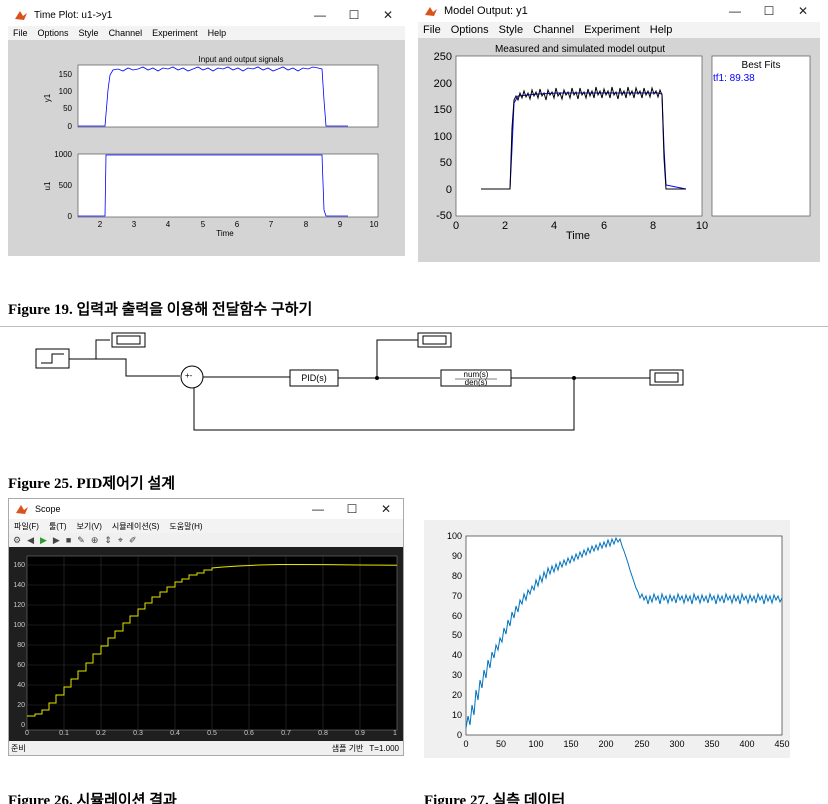 Image resolution: width=828 pixels, height=804 pixels. What do you see at coordinates (457, 675) in the screenshot?
I see `ytick: 30` at bounding box center [457, 675].